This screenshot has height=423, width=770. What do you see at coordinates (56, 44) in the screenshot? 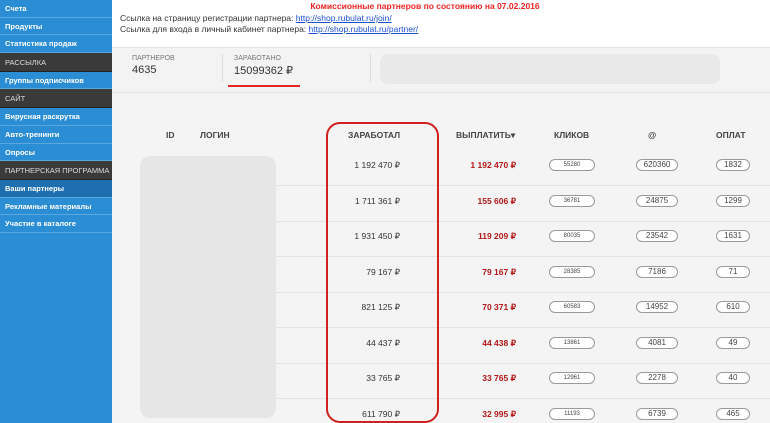
I see `sidebar-item: Статистика продаж` at bounding box center [56, 44].